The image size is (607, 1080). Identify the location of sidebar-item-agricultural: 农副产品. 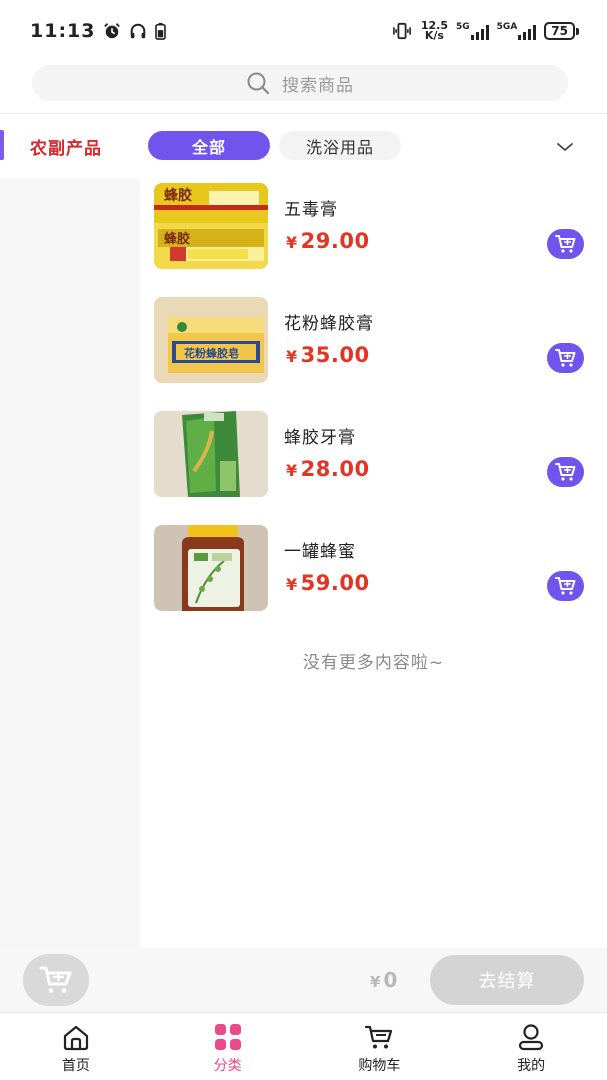
(70, 146).